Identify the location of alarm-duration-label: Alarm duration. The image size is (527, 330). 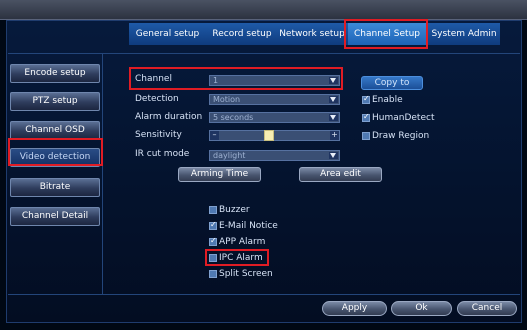
(169, 117).